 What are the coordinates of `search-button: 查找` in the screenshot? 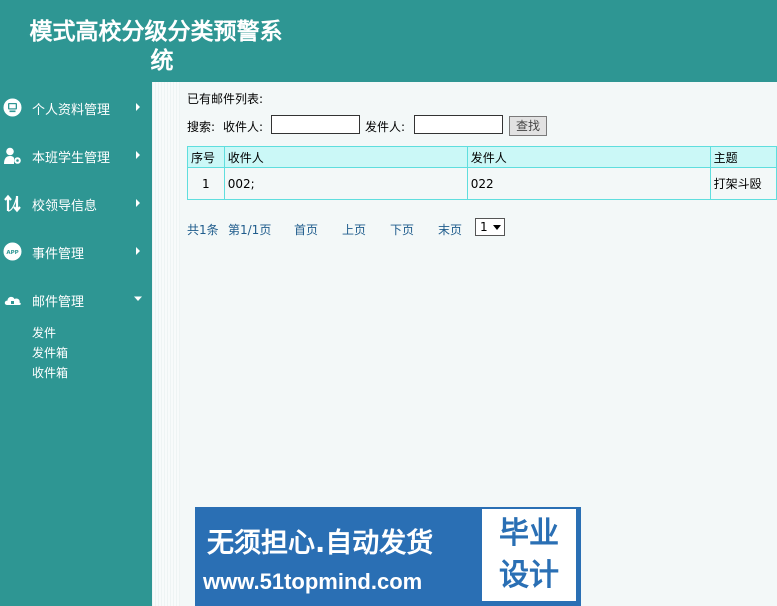 It's located at (528, 126).